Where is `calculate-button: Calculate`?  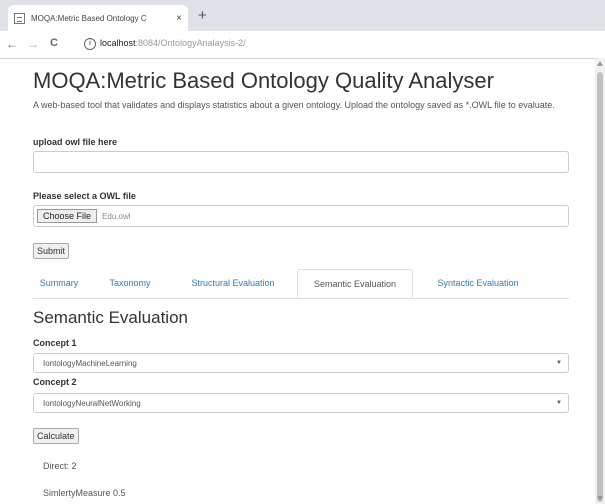
calculate-button: Calculate is located at coordinates (56, 436).